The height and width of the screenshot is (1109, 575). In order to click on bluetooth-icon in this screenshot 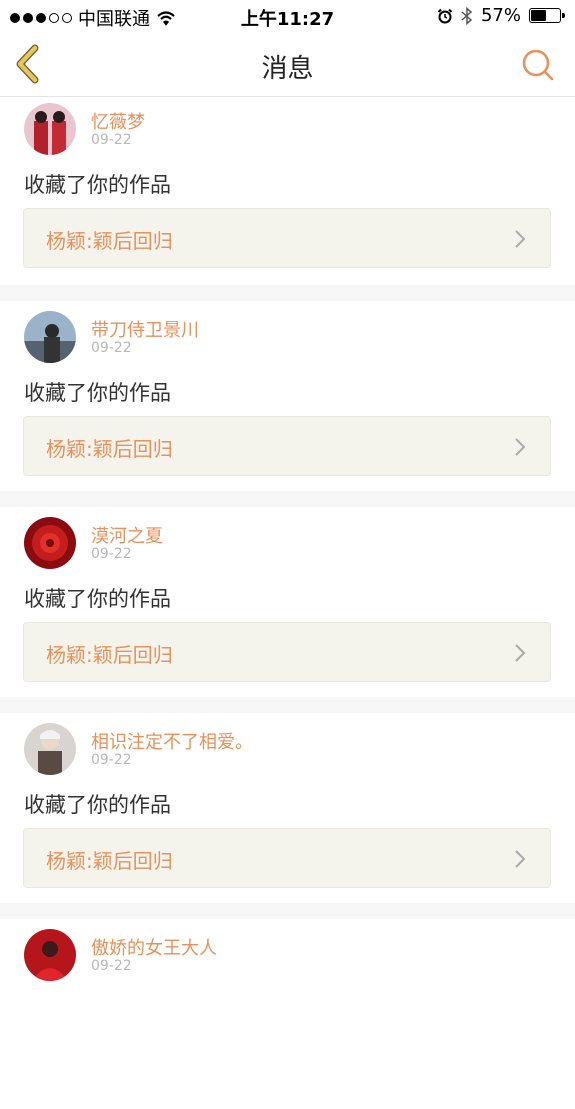, I will do `click(467, 15)`.